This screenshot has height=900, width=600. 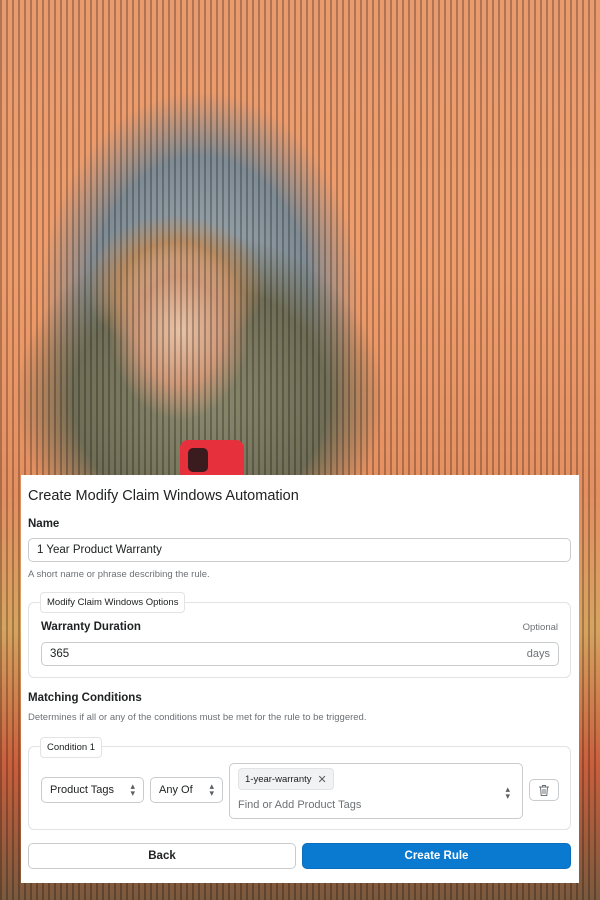 I want to click on close-icon: ✕, so click(x=322, y=779).